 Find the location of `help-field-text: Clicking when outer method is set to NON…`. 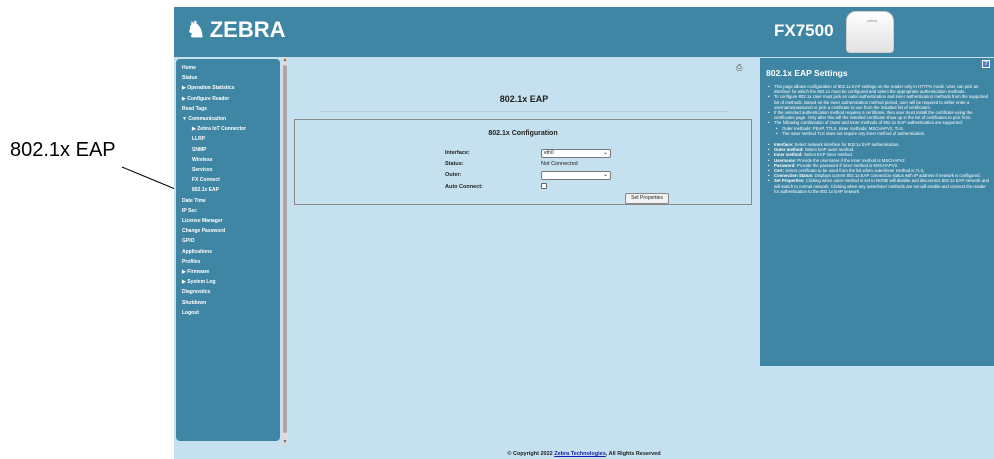

help-field-text: Clicking when outer method is set to NON… is located at coordinates (881, 186).